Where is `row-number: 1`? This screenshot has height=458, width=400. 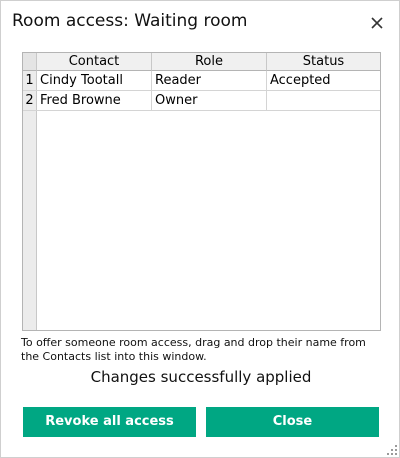
row-number: 1 is located at coordinates (30, 80).